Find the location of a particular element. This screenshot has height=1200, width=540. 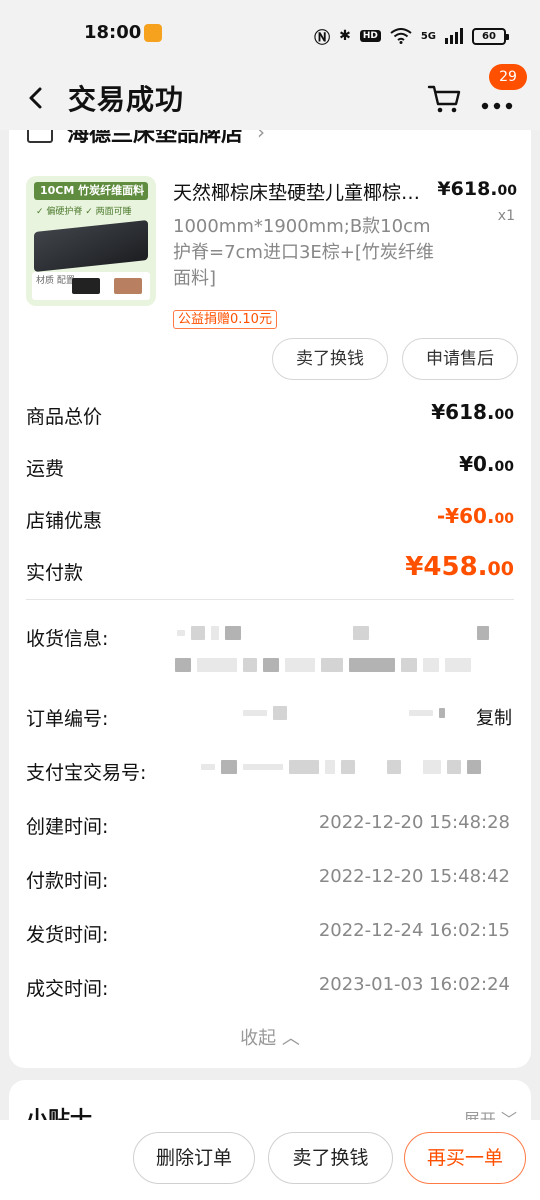

payment-time-row: 付款时间: 2022-12-20 15:48:42 is located at coordinates (270, 880).